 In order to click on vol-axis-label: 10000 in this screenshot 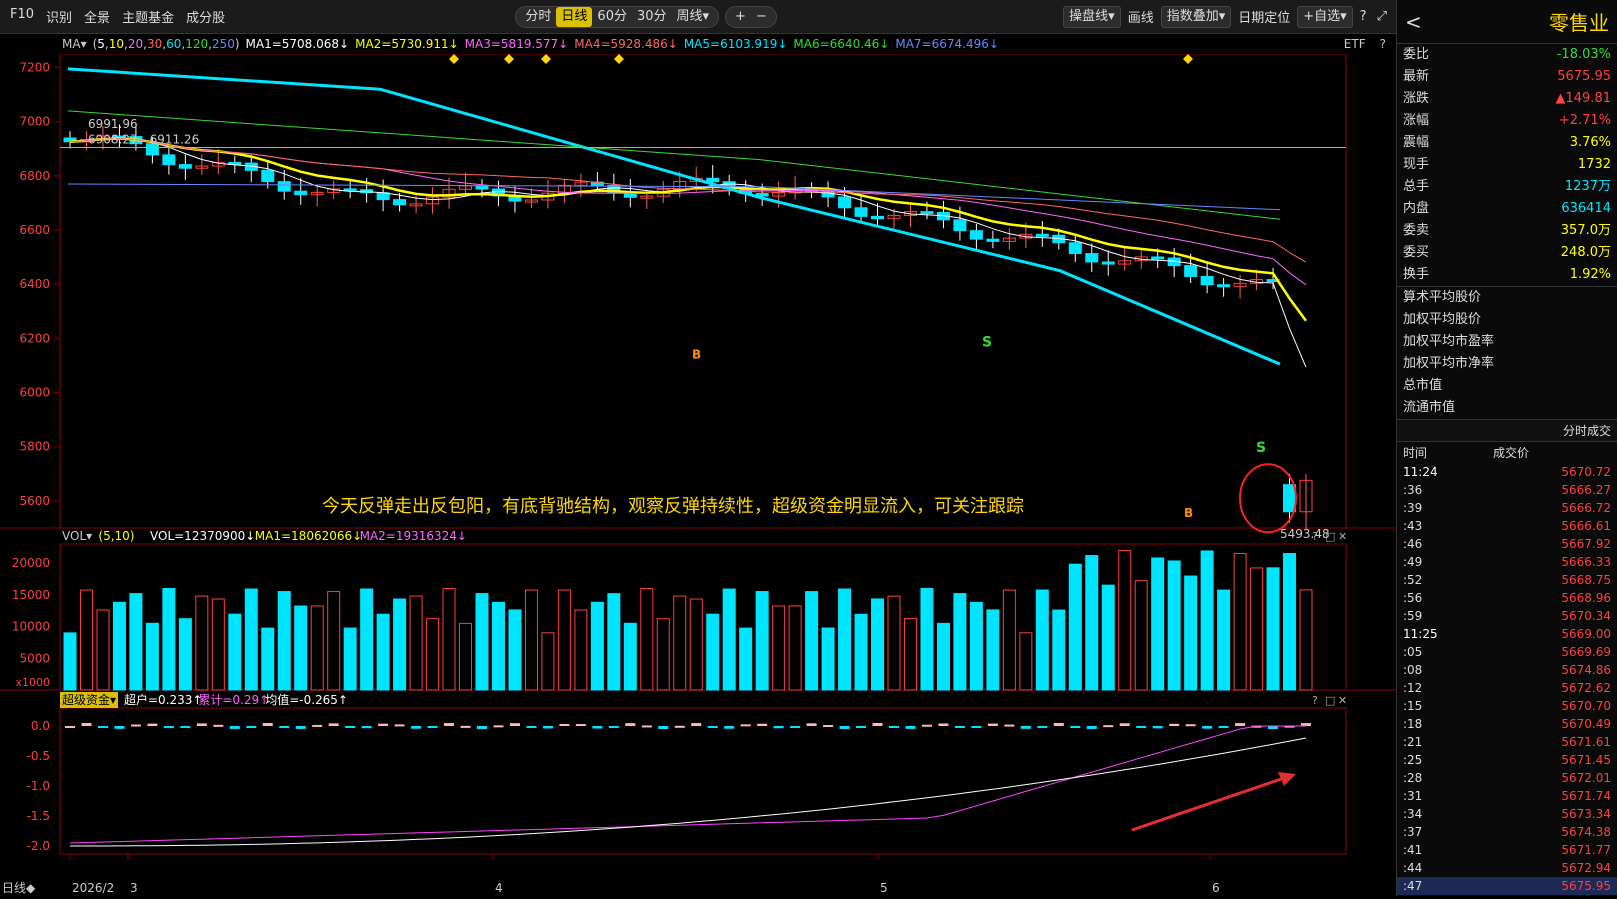, I will do `click(31, 627)`.